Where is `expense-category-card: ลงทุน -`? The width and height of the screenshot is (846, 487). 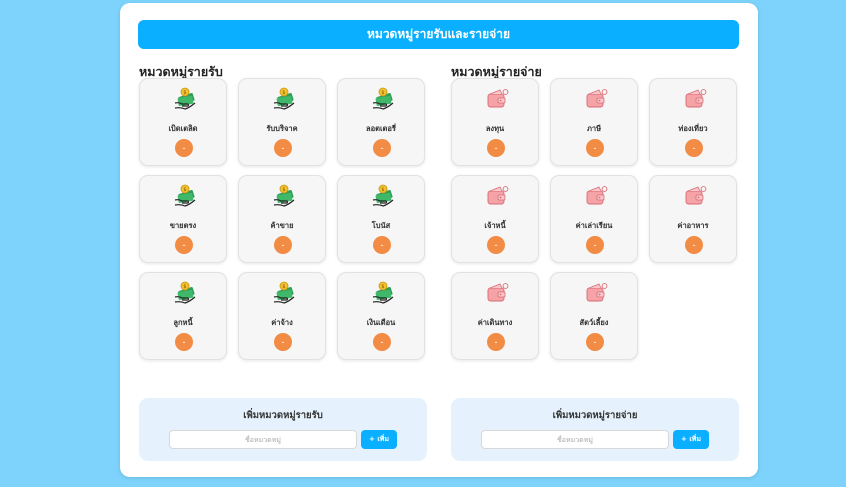 expense-category-card: ลงทุน - is located at coordinates (495, 122).